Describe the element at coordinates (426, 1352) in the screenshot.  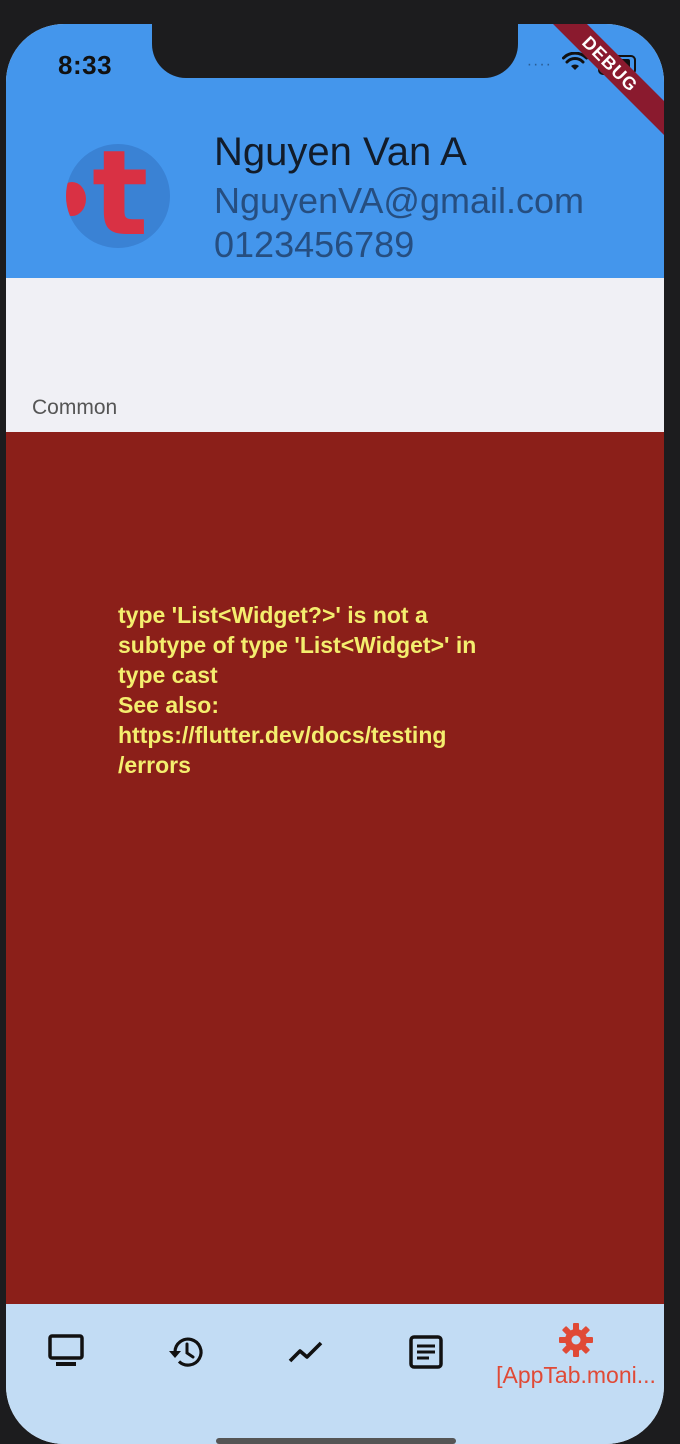
I see `article-icon` at that location.